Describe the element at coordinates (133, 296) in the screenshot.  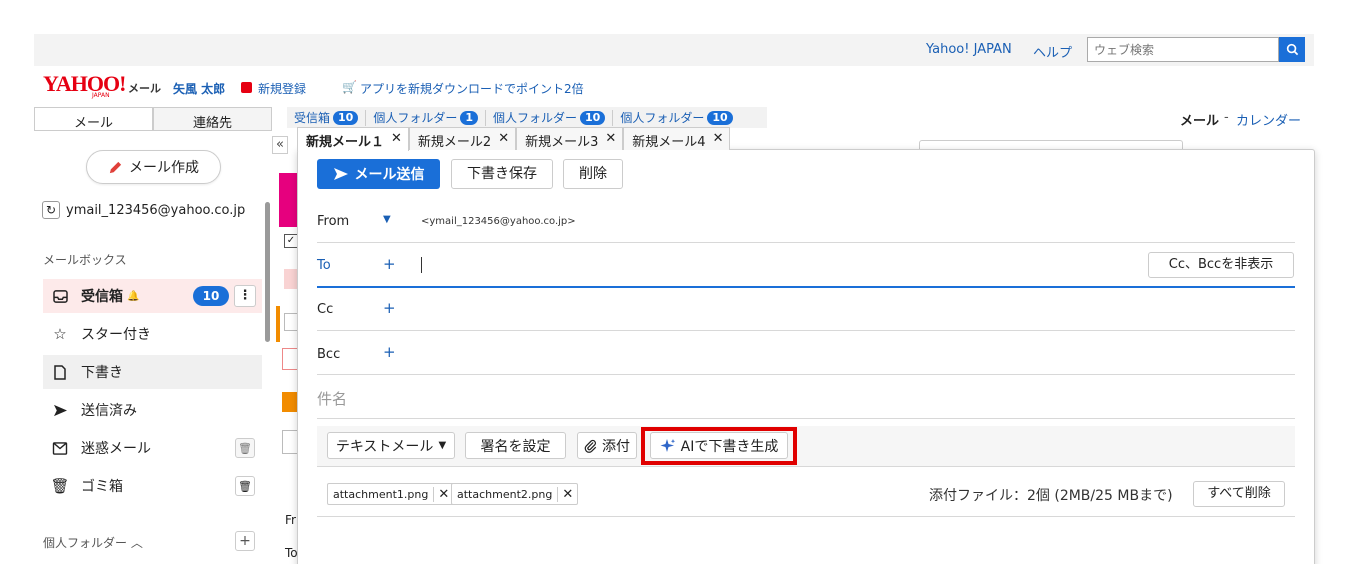
I see `bell-icon: 🔔` at that location.